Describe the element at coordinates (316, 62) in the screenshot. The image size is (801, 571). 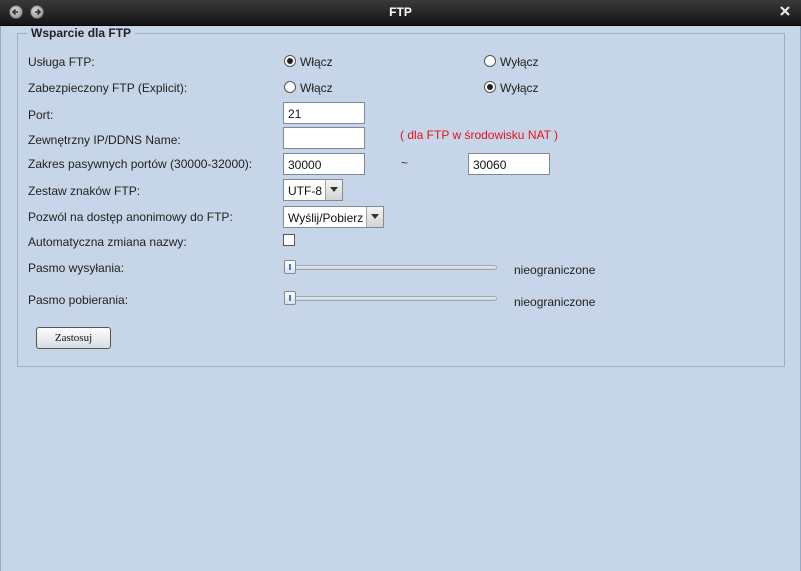
I see `ftp-service-on-label: Włącz` at that location.